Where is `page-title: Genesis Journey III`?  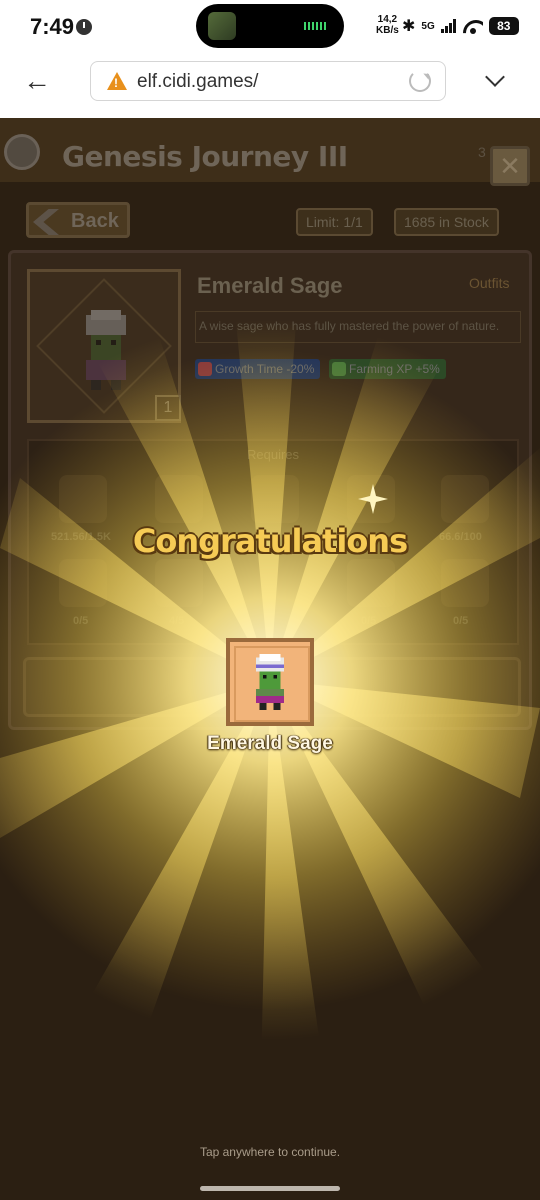 page-title: Genesis Journey III is located at coordinates (205, 156).